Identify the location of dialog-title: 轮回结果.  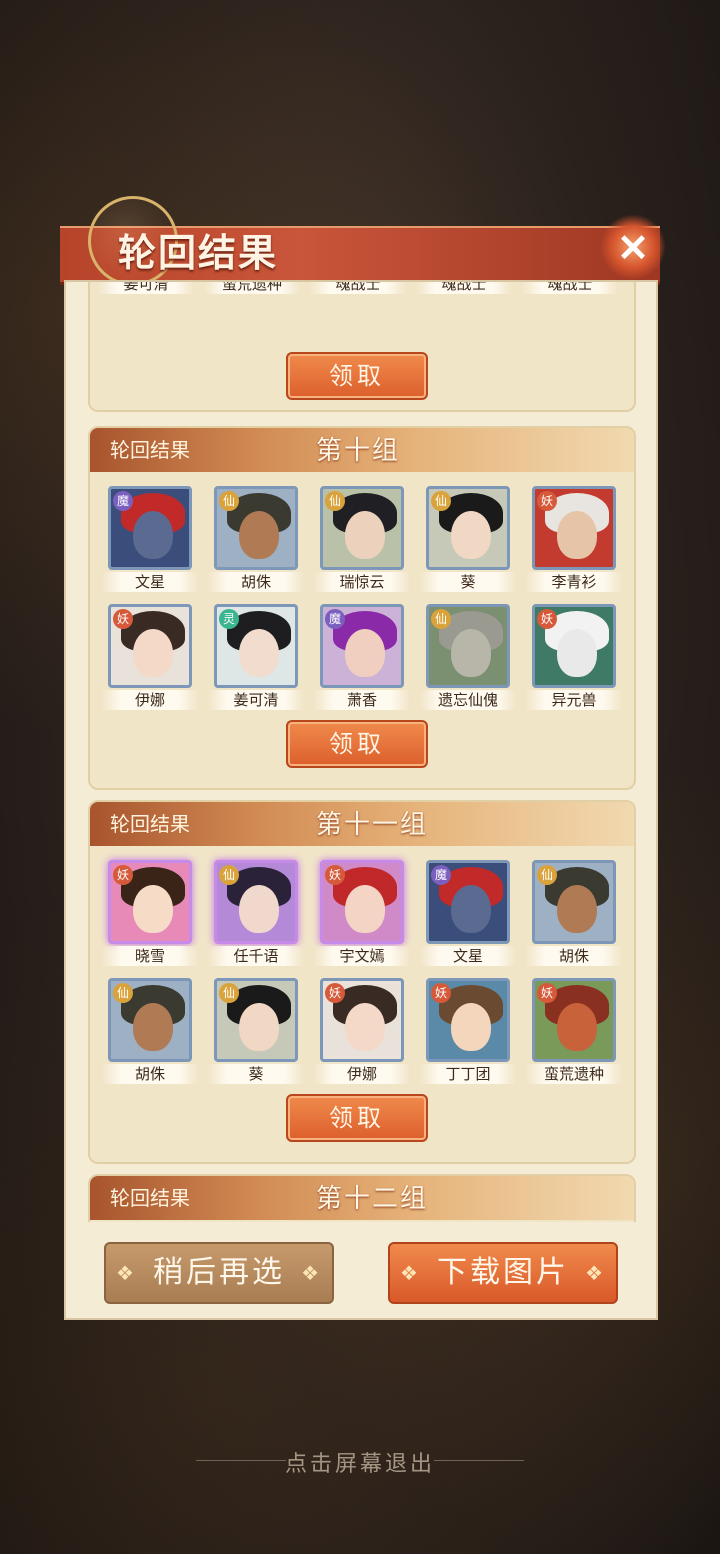
(198, 252).